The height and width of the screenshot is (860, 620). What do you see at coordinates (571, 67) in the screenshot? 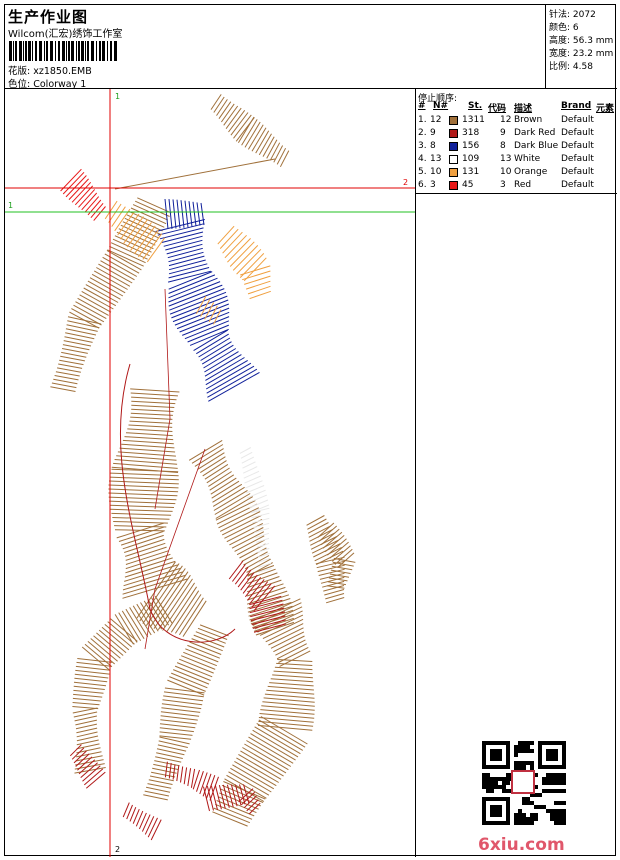
I see `design-scale: 比例: 4.58` at bounding box center [571, 67].